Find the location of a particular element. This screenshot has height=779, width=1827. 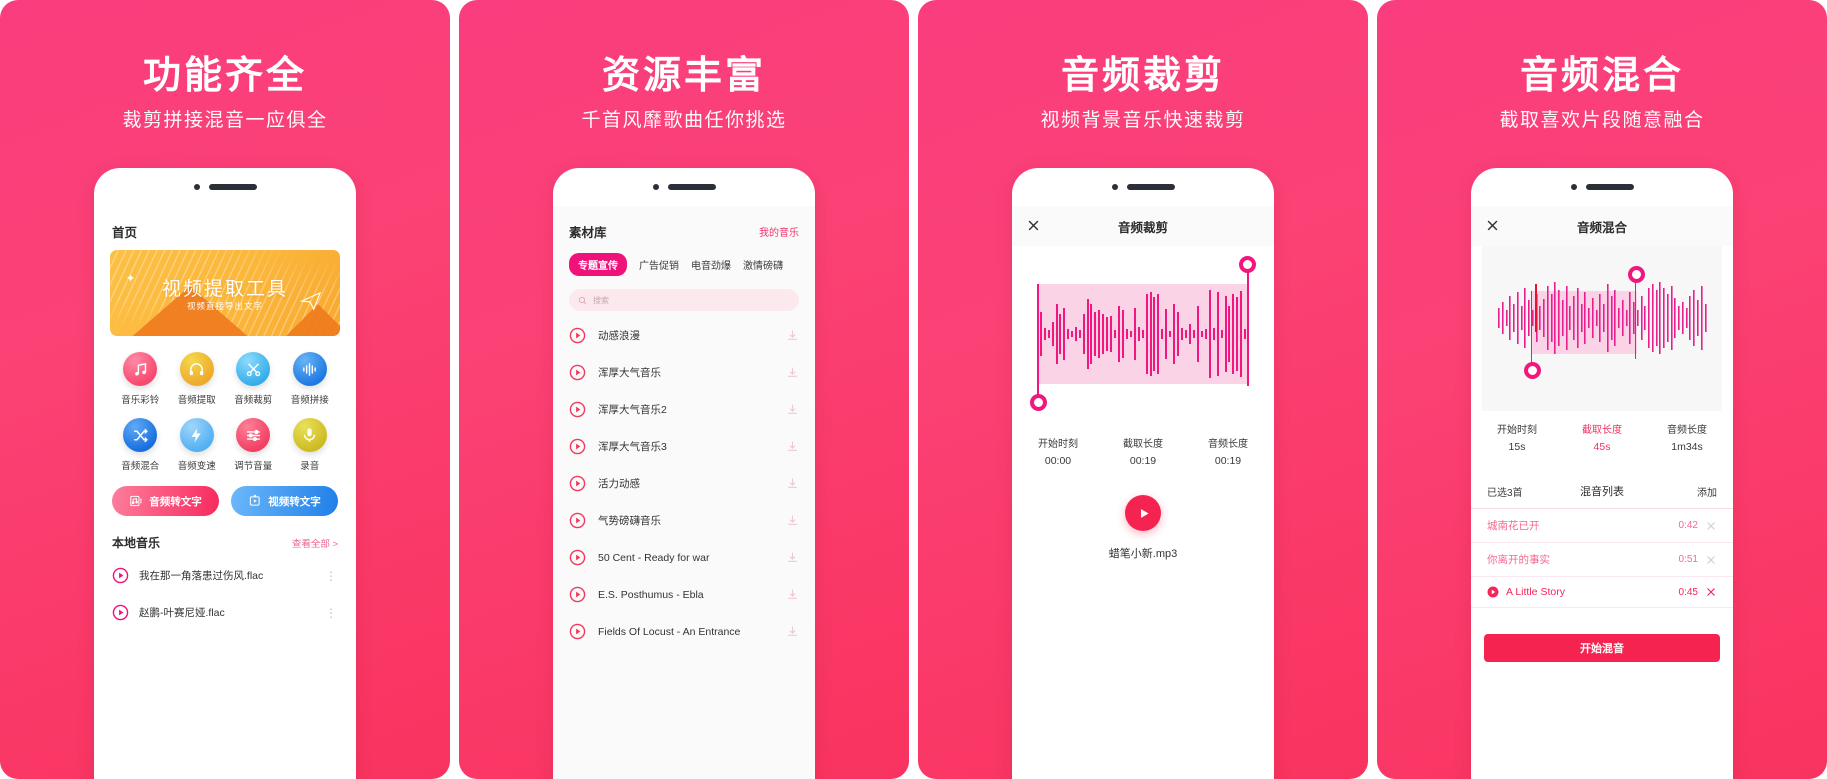

total-length-value: 00:19 is located at coordinates (1228, 461).